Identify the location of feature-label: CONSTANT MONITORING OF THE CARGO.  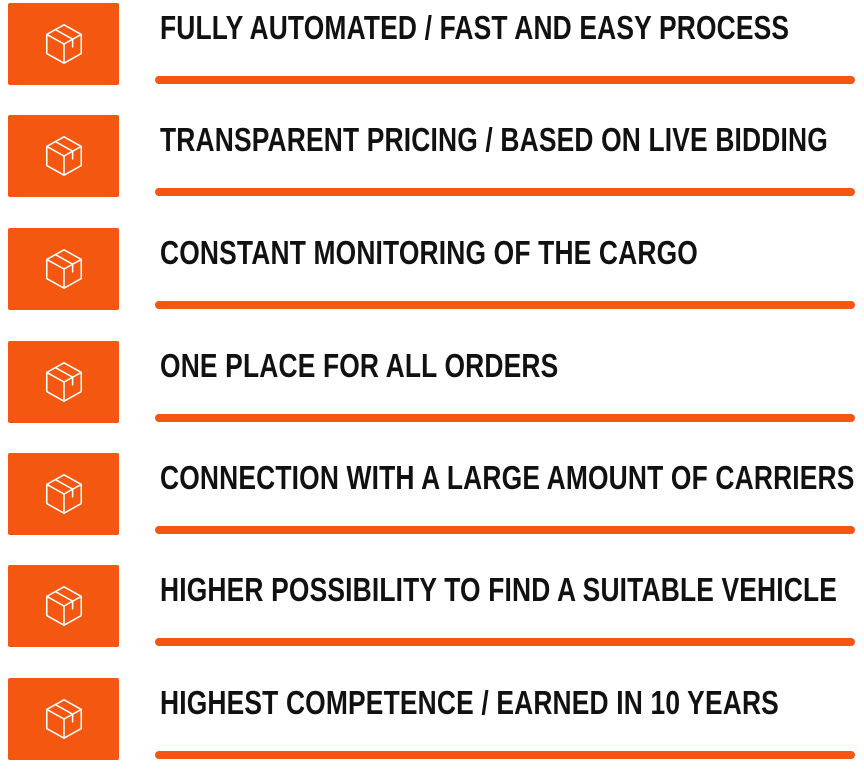
(429, 252).